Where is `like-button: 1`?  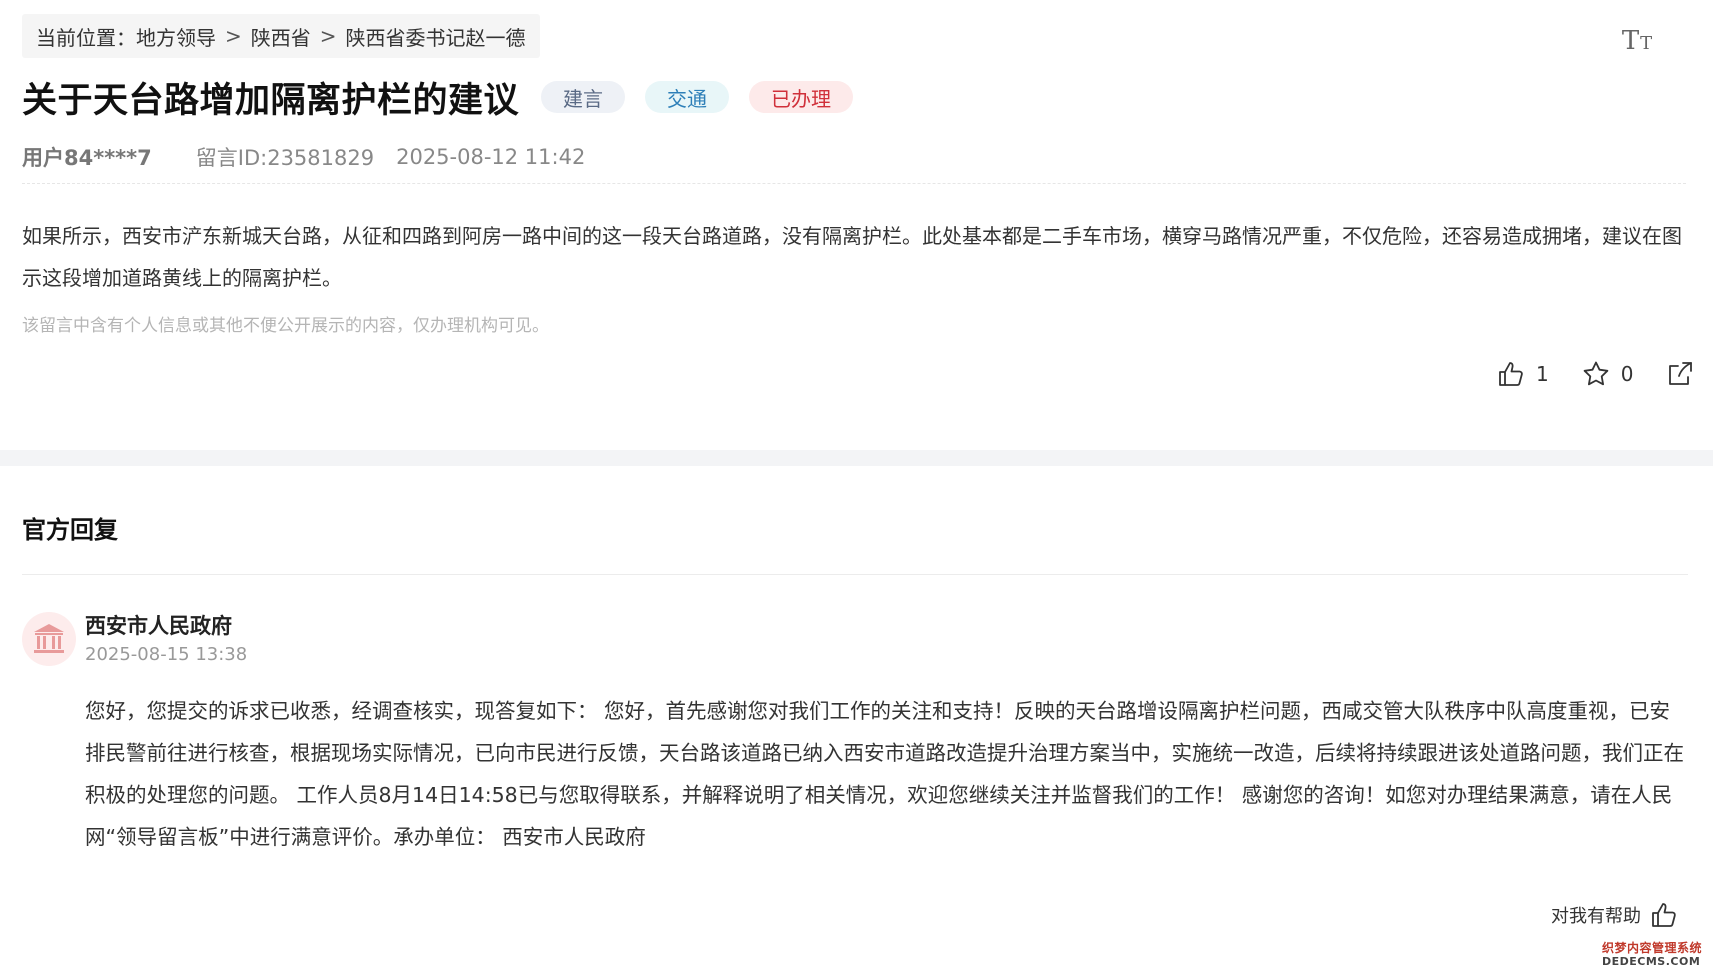
like-button: 1 is located at coordinates (1522, 374).